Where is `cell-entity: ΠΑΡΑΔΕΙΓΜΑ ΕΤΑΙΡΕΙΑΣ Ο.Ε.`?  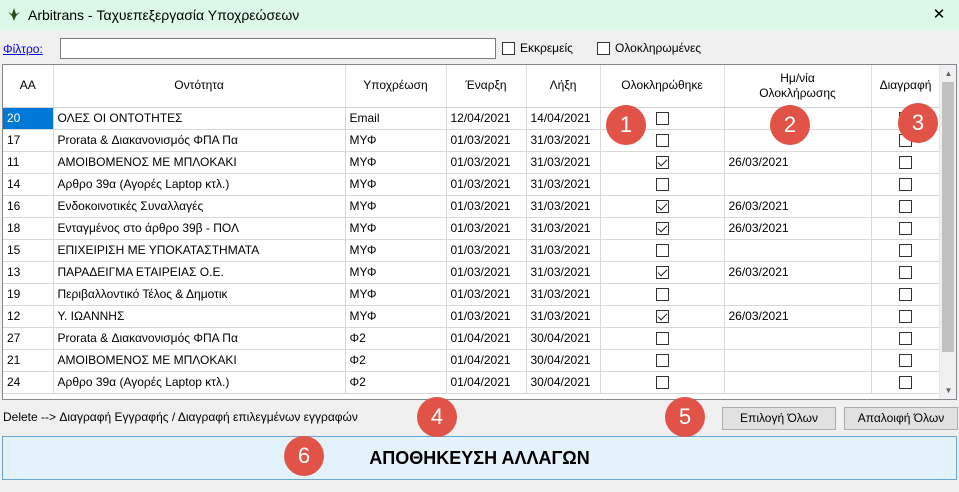 cell-entity: ΠΑΡΑΔΕΙΓΜΑ ΕΤΑΙΡΕΙΑΣ Ο.Ε. is located at coordinates (199, 272).